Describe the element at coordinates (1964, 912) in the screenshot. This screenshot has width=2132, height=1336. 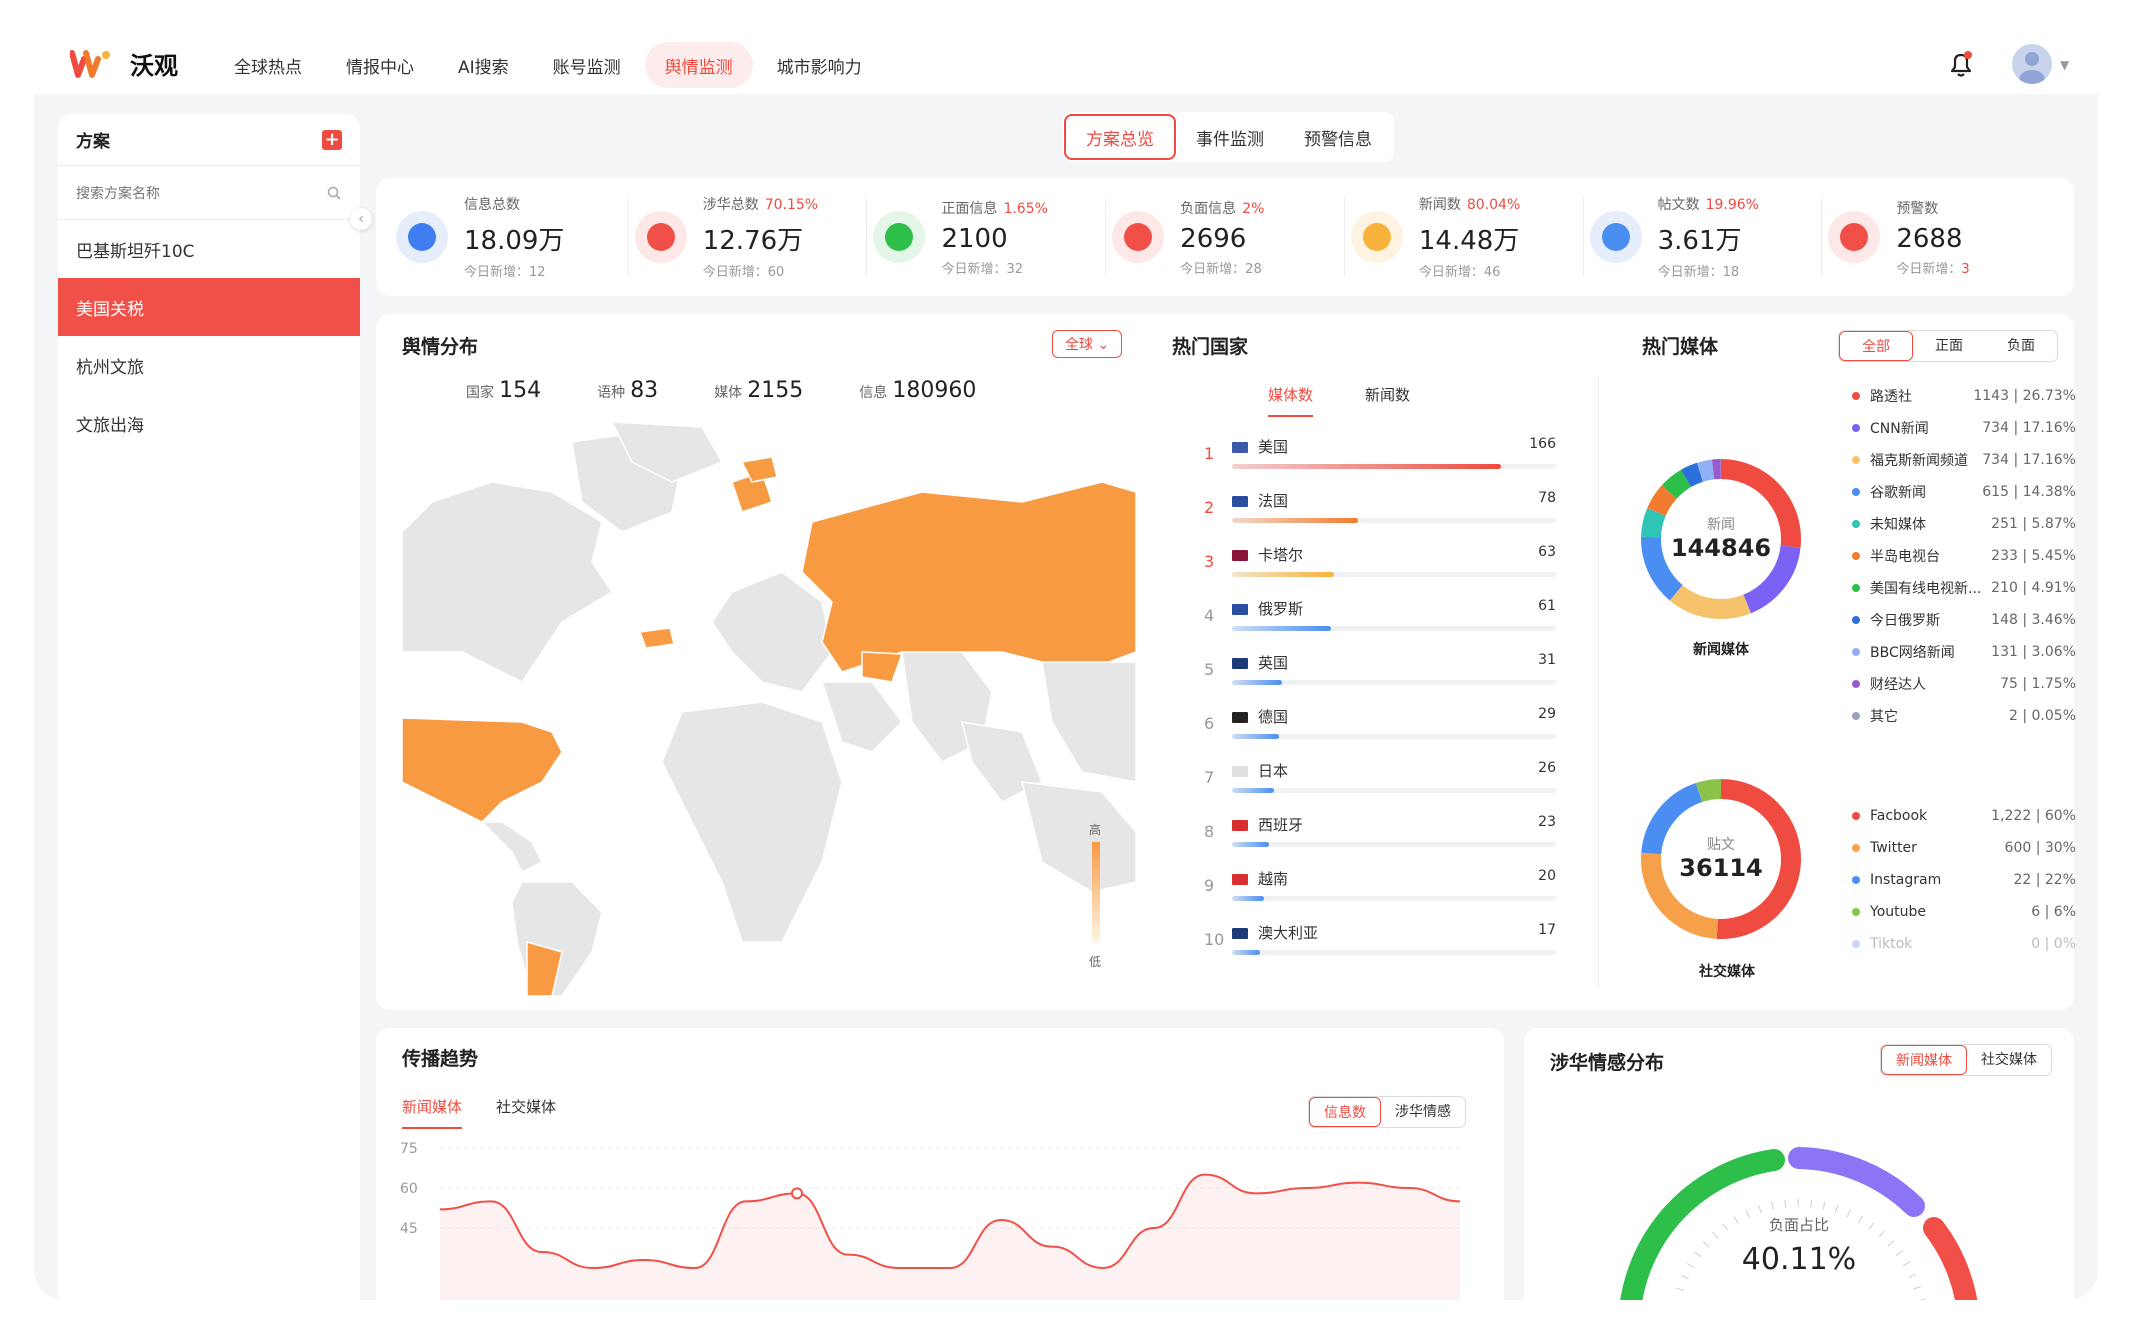
I see `media-legend-item: Youtube 6 | 6%` at that location.